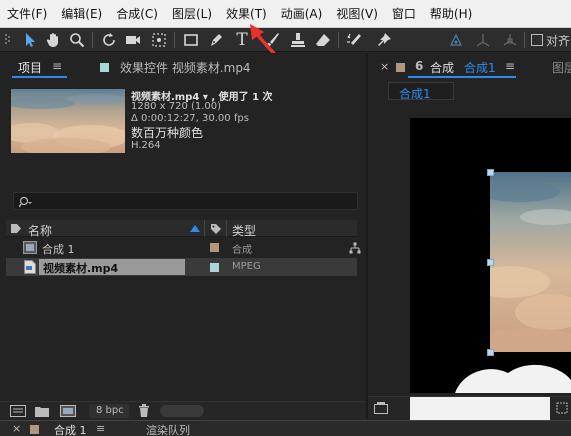 Image resolution: width=571 pixels, height=436 pixels. Describe the element at coordinates (104, 67) in the screenshot. I see `footage-color-label` at that location.